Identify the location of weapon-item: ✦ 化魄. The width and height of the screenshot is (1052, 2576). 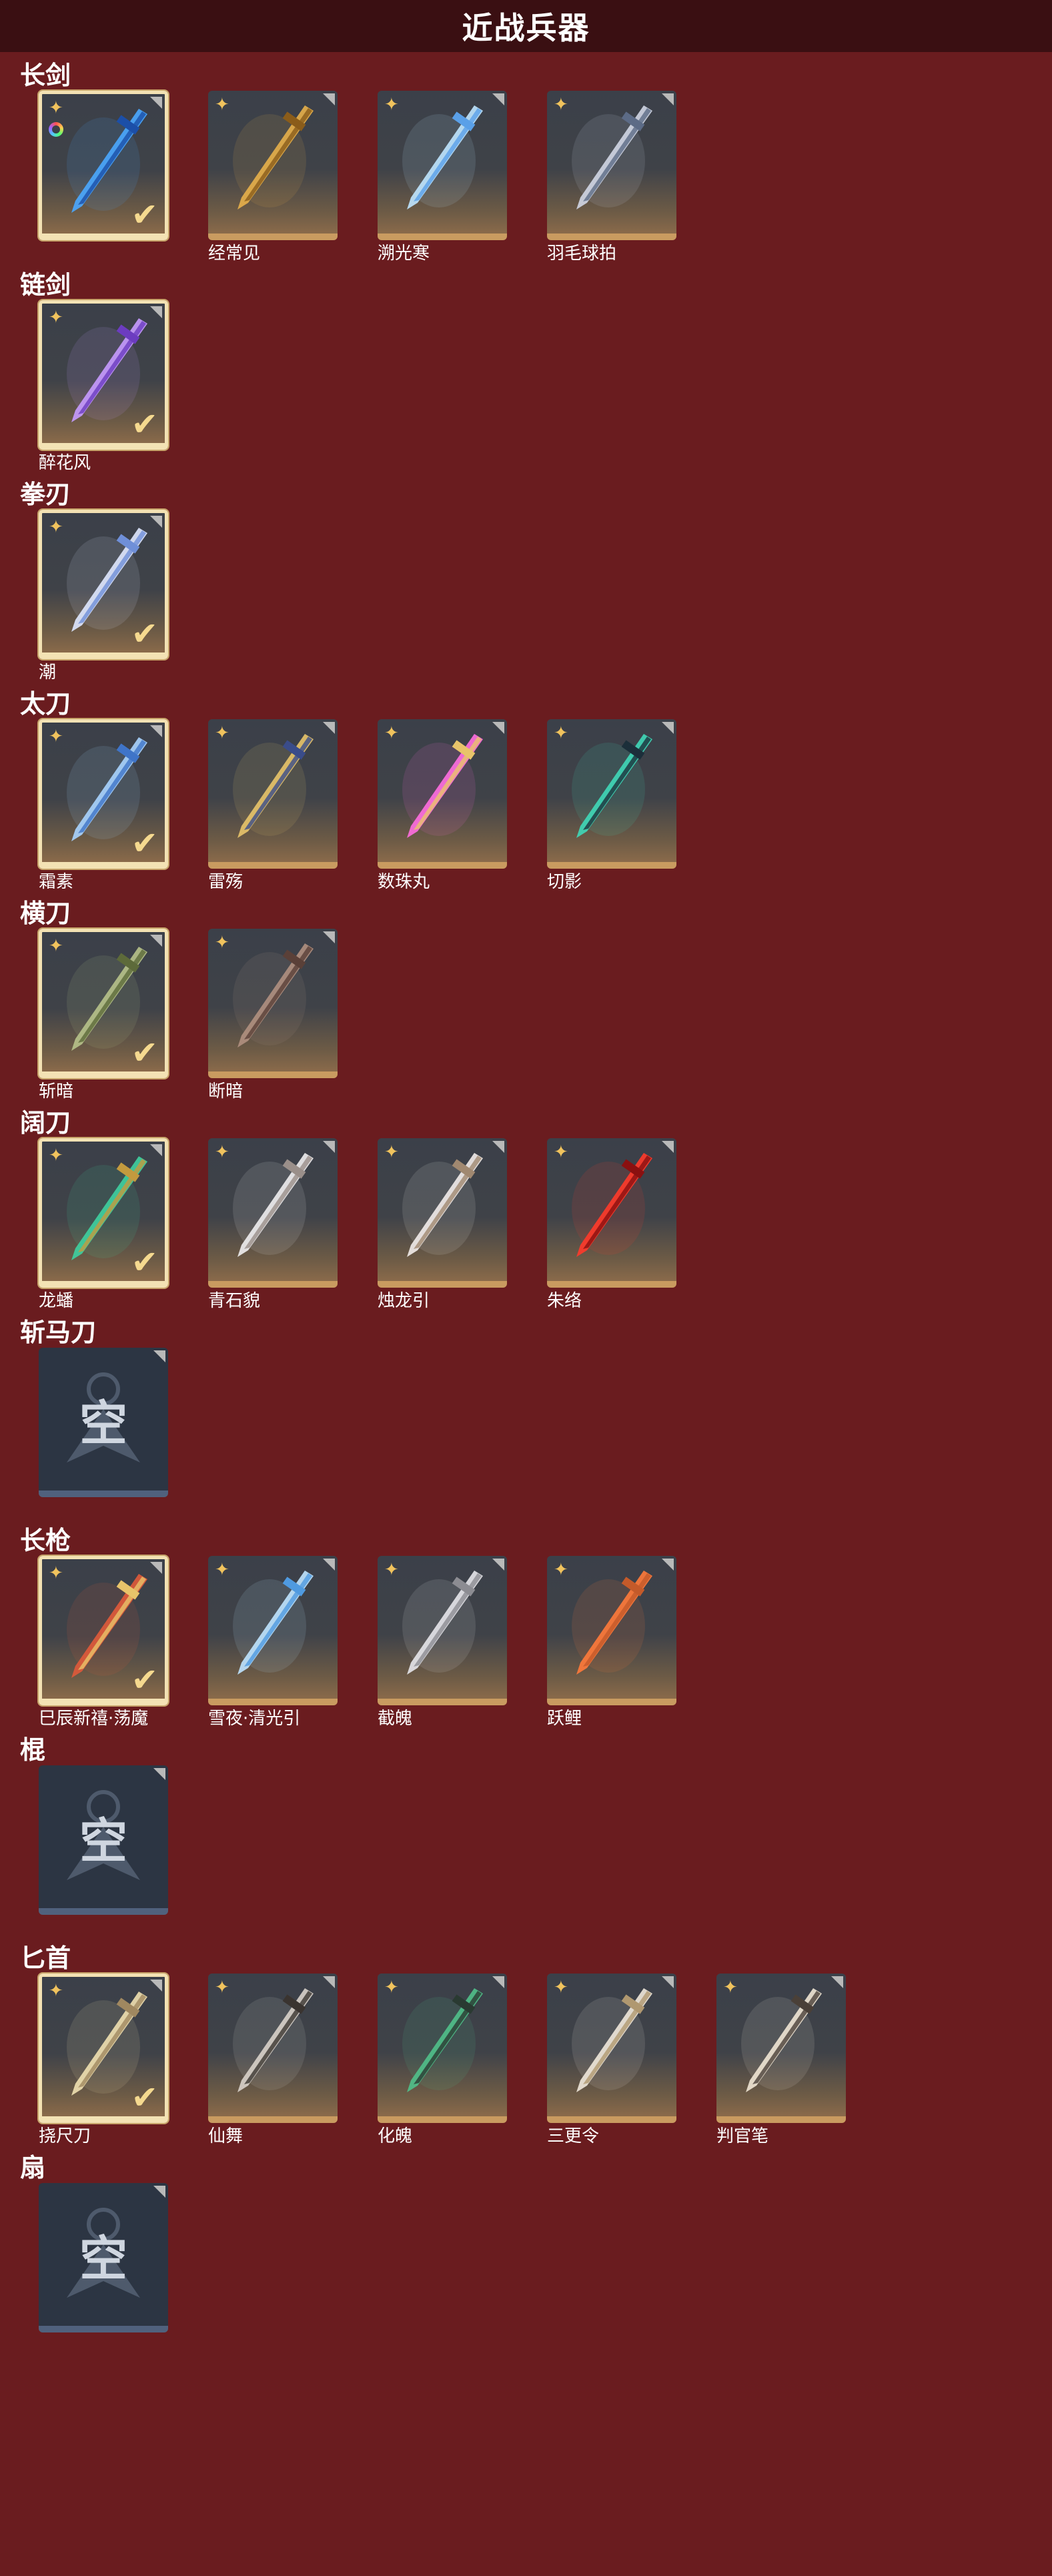
(443, 2061).